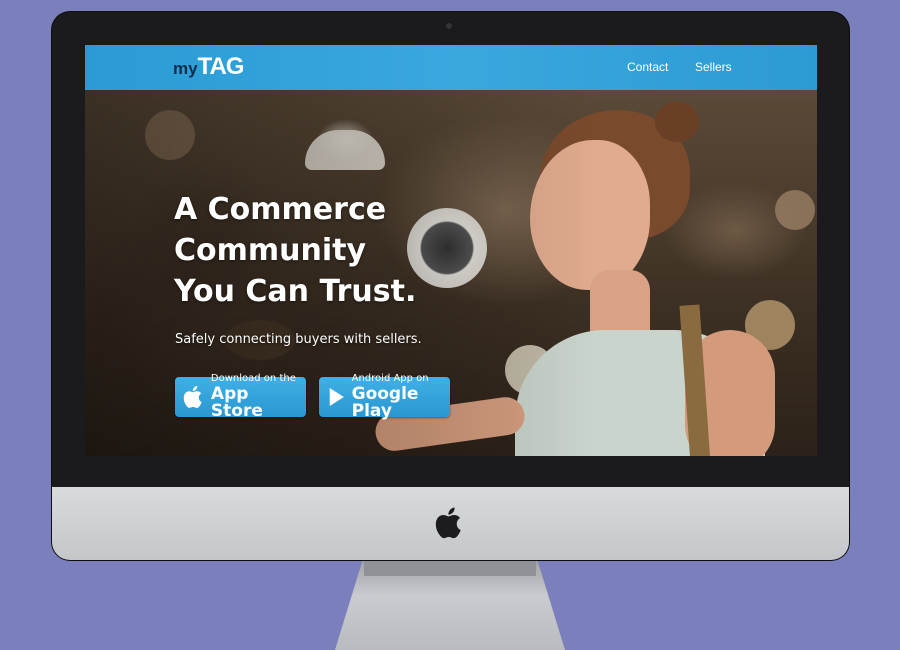 The image size is (900, 650). I want to click on app-store-big-label: App Store, so click(236, 402).